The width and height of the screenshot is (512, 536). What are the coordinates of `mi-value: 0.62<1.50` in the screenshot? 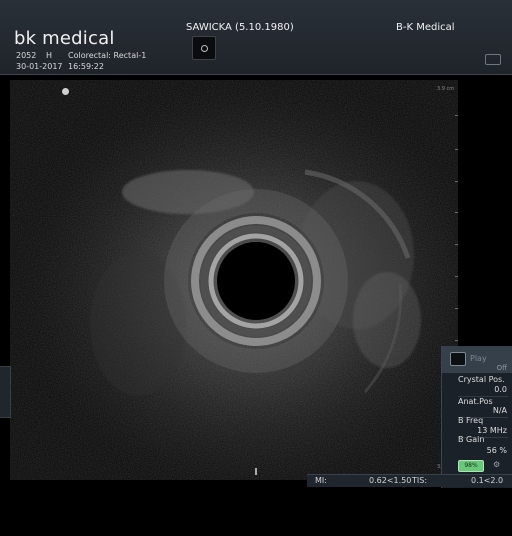 It's located at (390, 480).